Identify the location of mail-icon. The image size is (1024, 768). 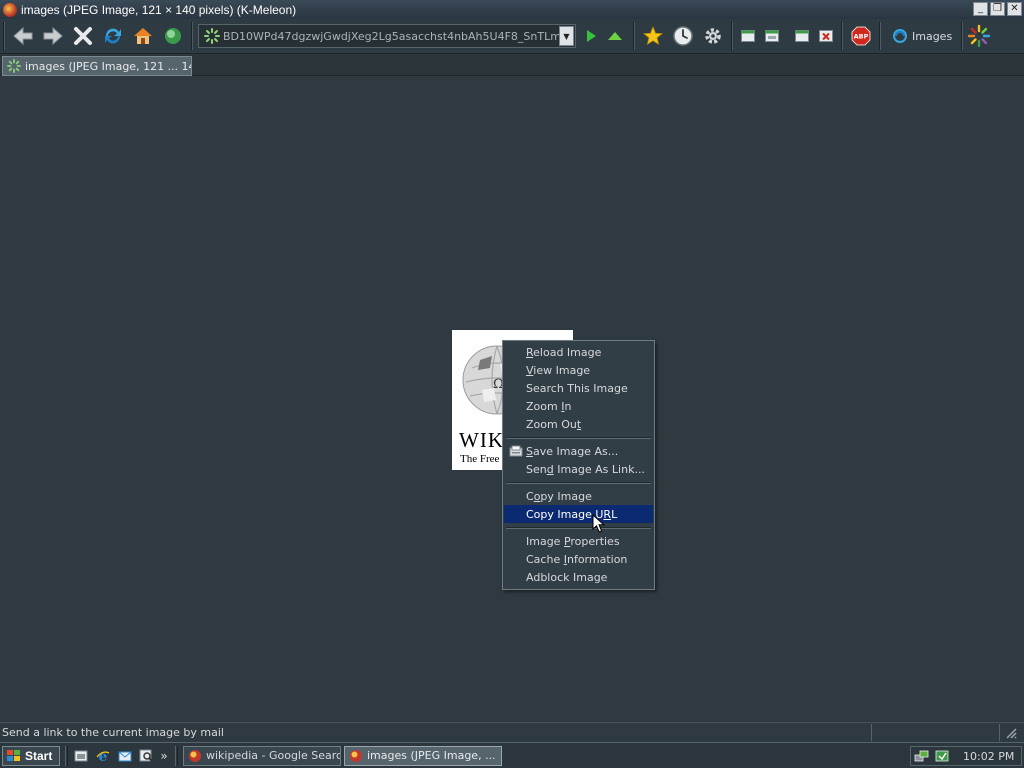
(125, 756).